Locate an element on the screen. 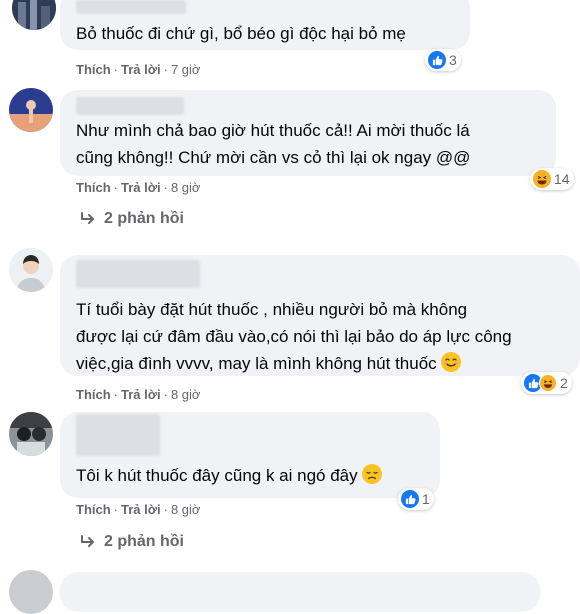  comment-text: Tôi k hút thuốc đây cũng k ai ngó đây is located at coordinates (217, 475).